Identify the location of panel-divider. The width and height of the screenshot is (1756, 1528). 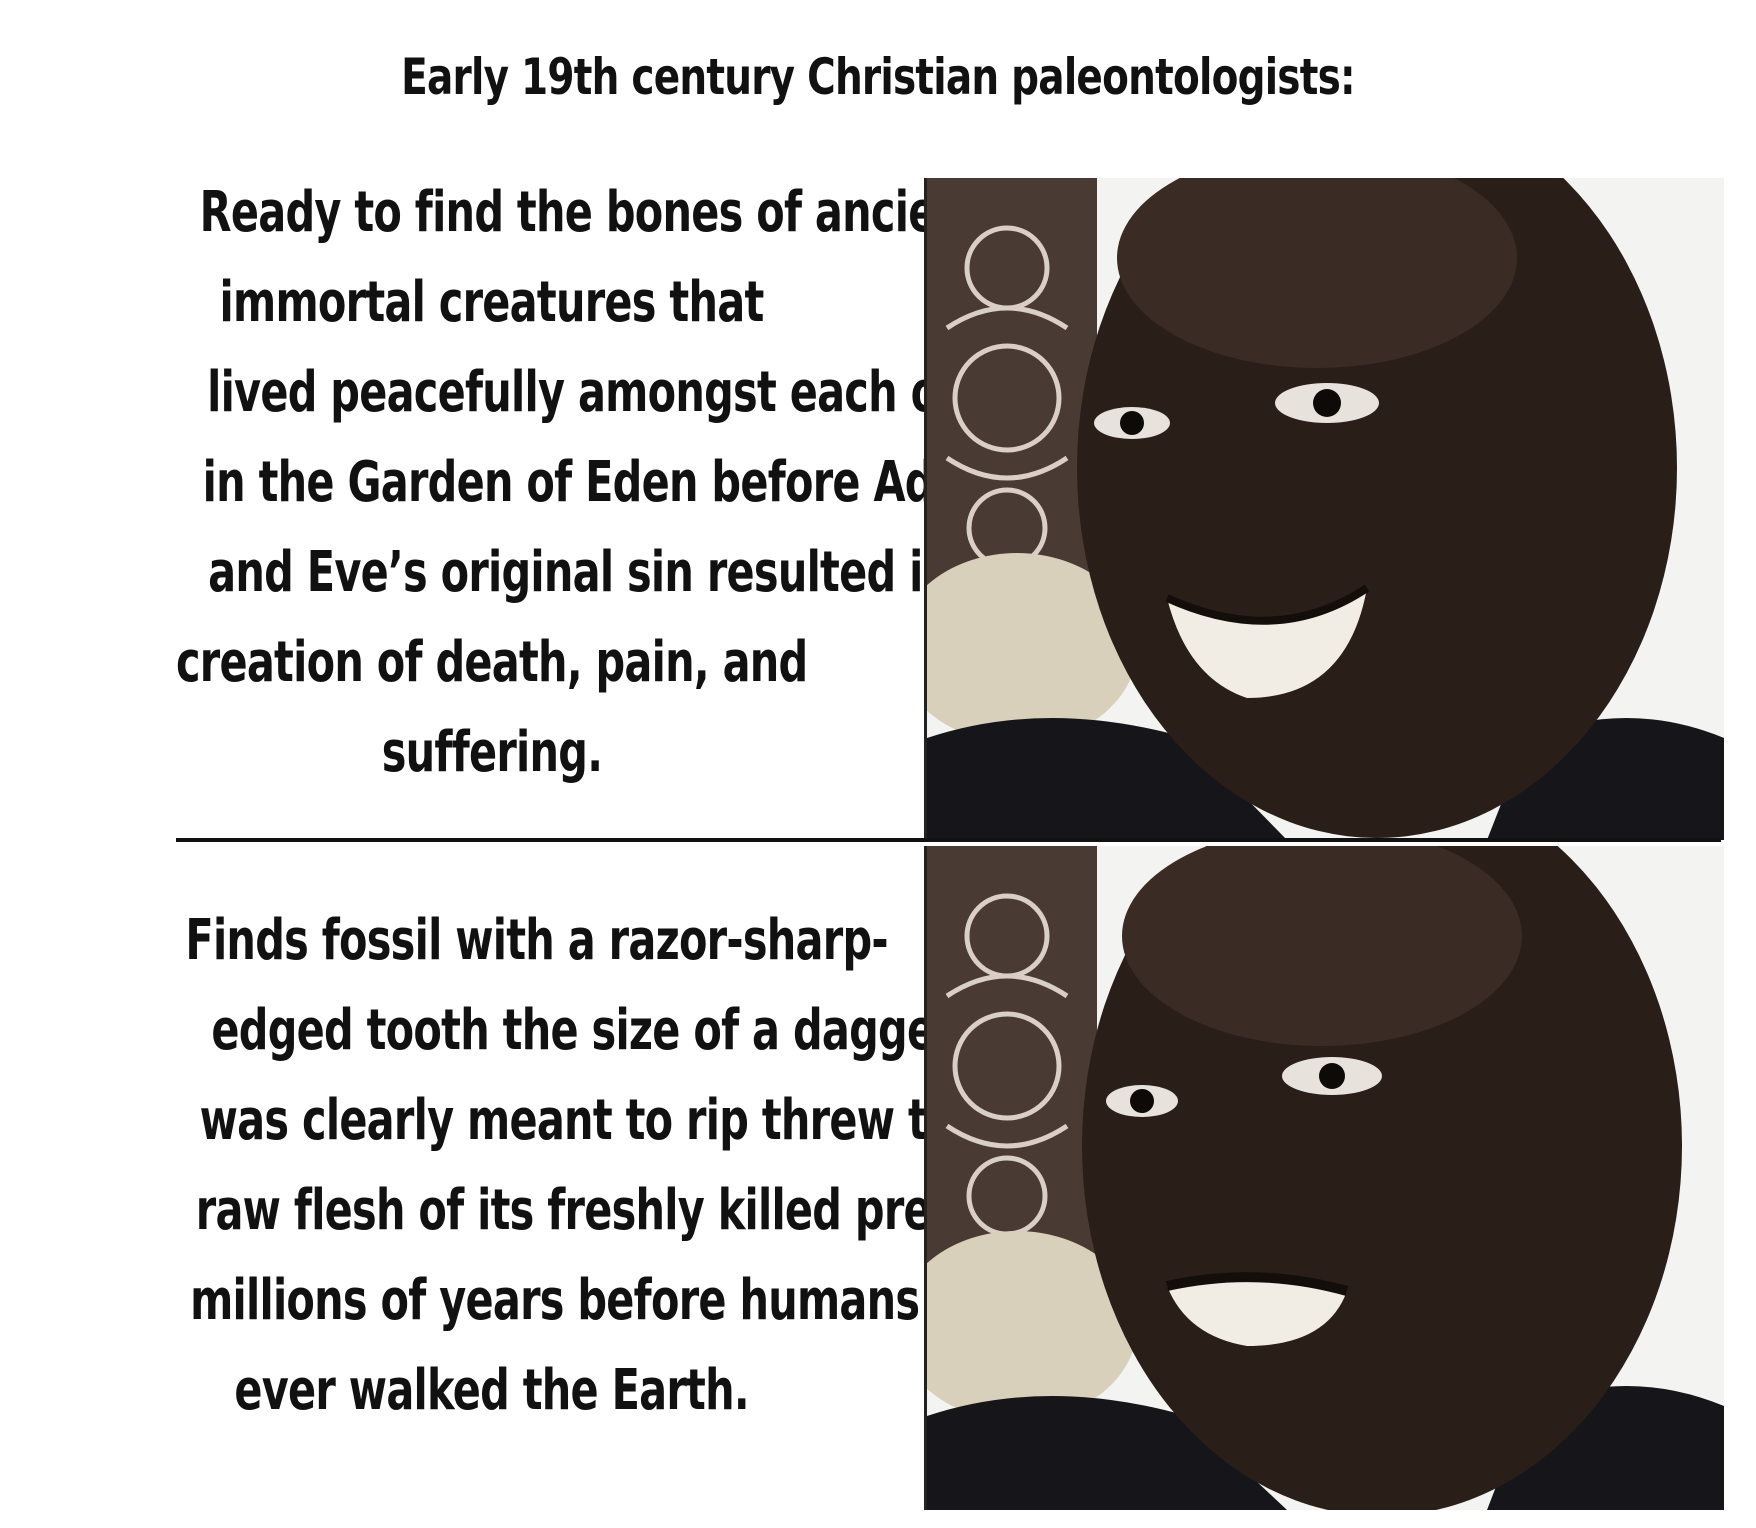
(948, 840).